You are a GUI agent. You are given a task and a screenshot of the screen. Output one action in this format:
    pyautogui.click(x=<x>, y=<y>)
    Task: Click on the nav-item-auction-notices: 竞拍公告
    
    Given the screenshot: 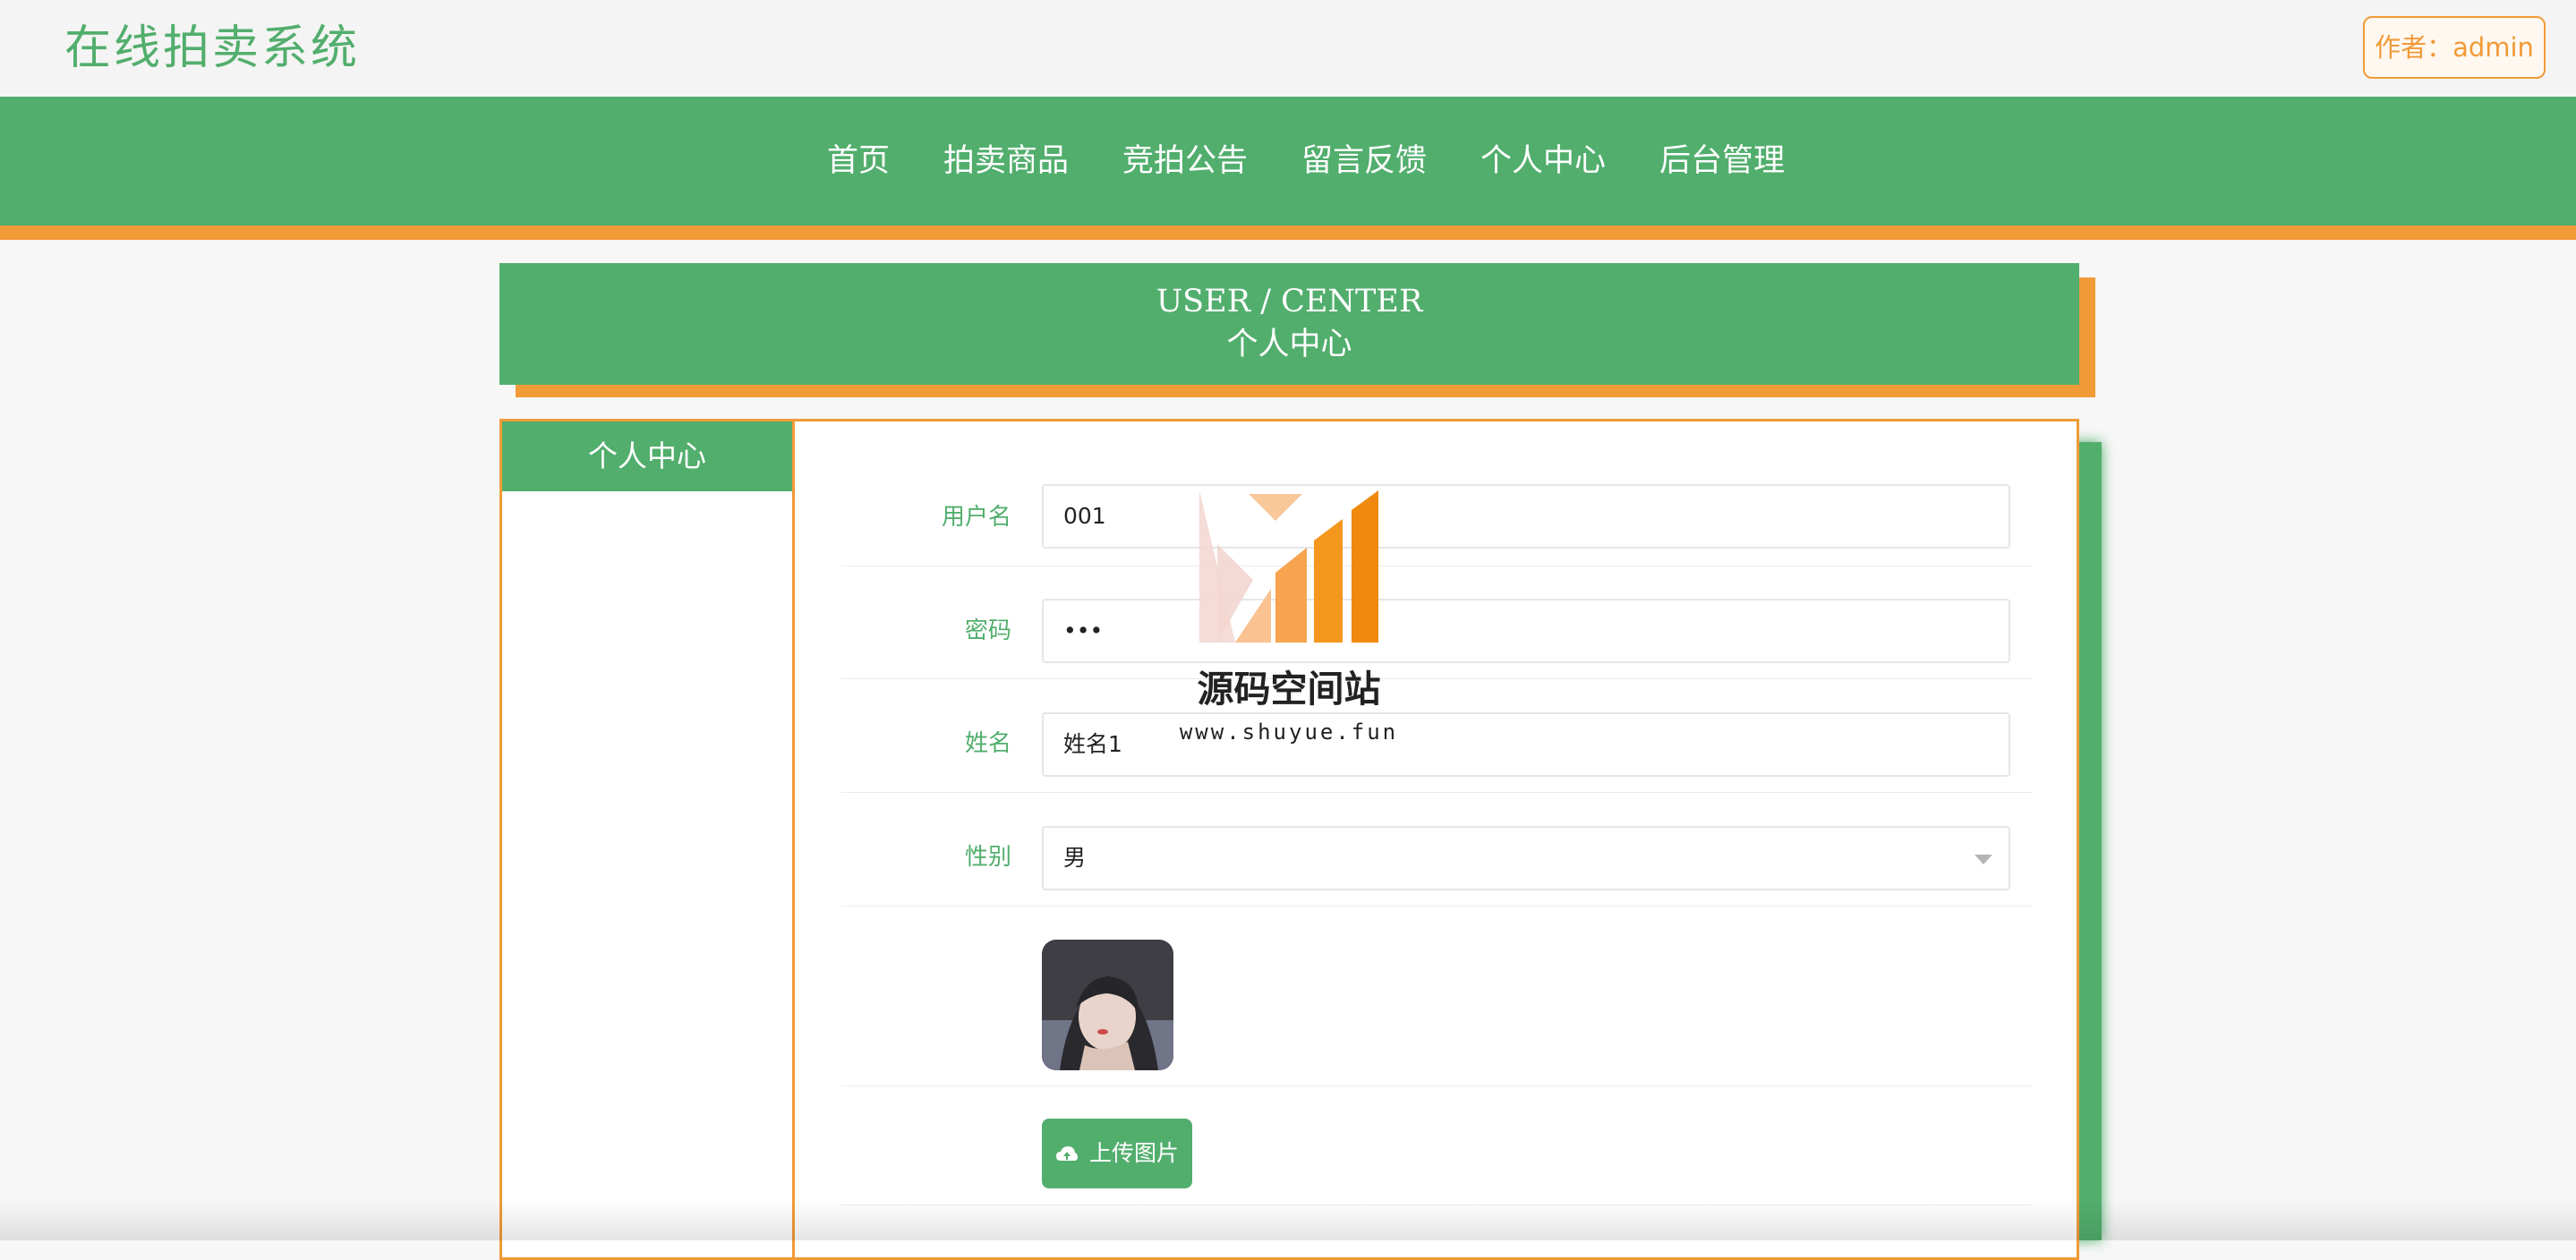 What is the action you would take?
    pyautogui.click(x=1185, y=161)
    